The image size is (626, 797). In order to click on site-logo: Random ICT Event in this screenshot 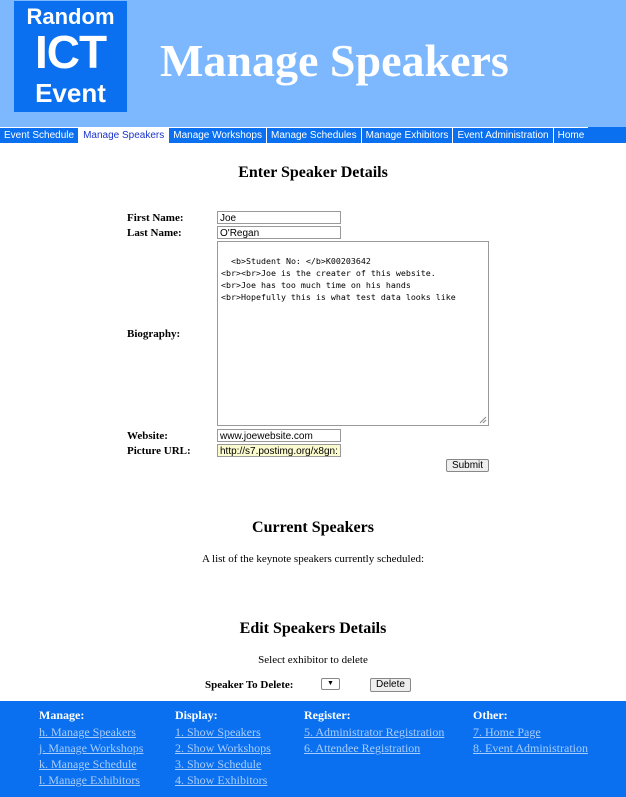, I will do `click(70, 56)`.